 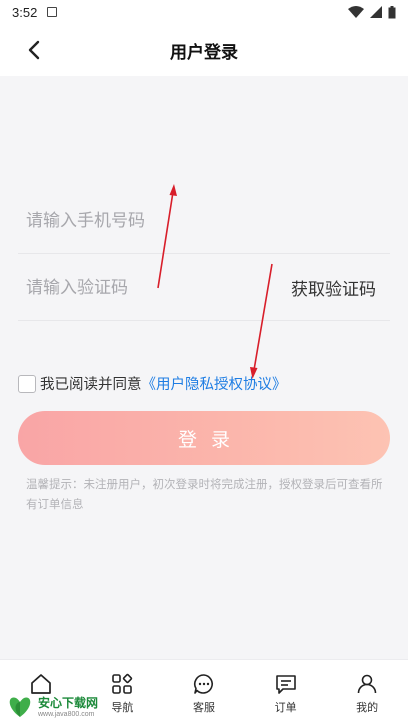 What do you see at coordinates (367, 707) in the screenshot?
I see `tab-label: 我的` at bounding box center [367, 707].